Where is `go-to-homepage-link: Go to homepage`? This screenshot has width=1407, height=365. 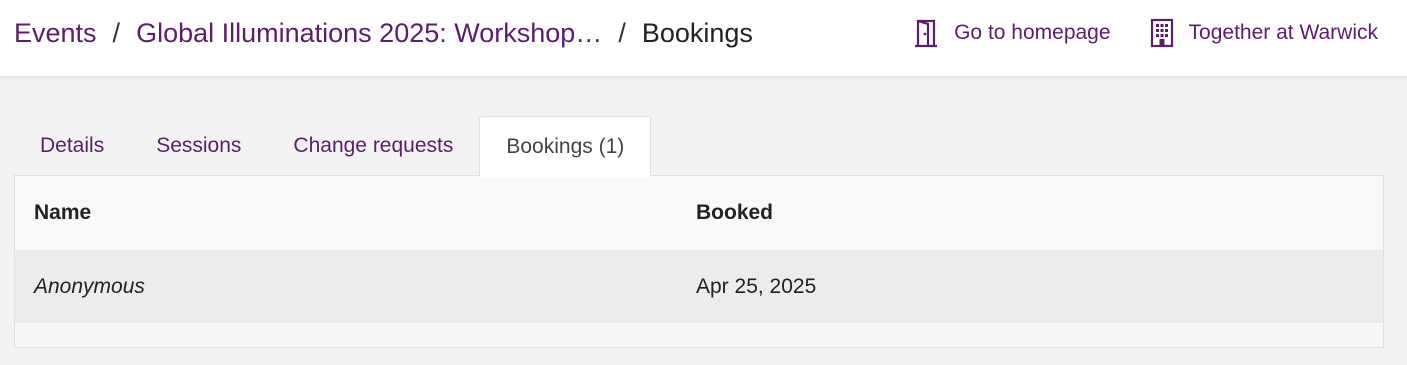
go-to-homepage-link: Go to homepage is located at coordinates (1011, 33).